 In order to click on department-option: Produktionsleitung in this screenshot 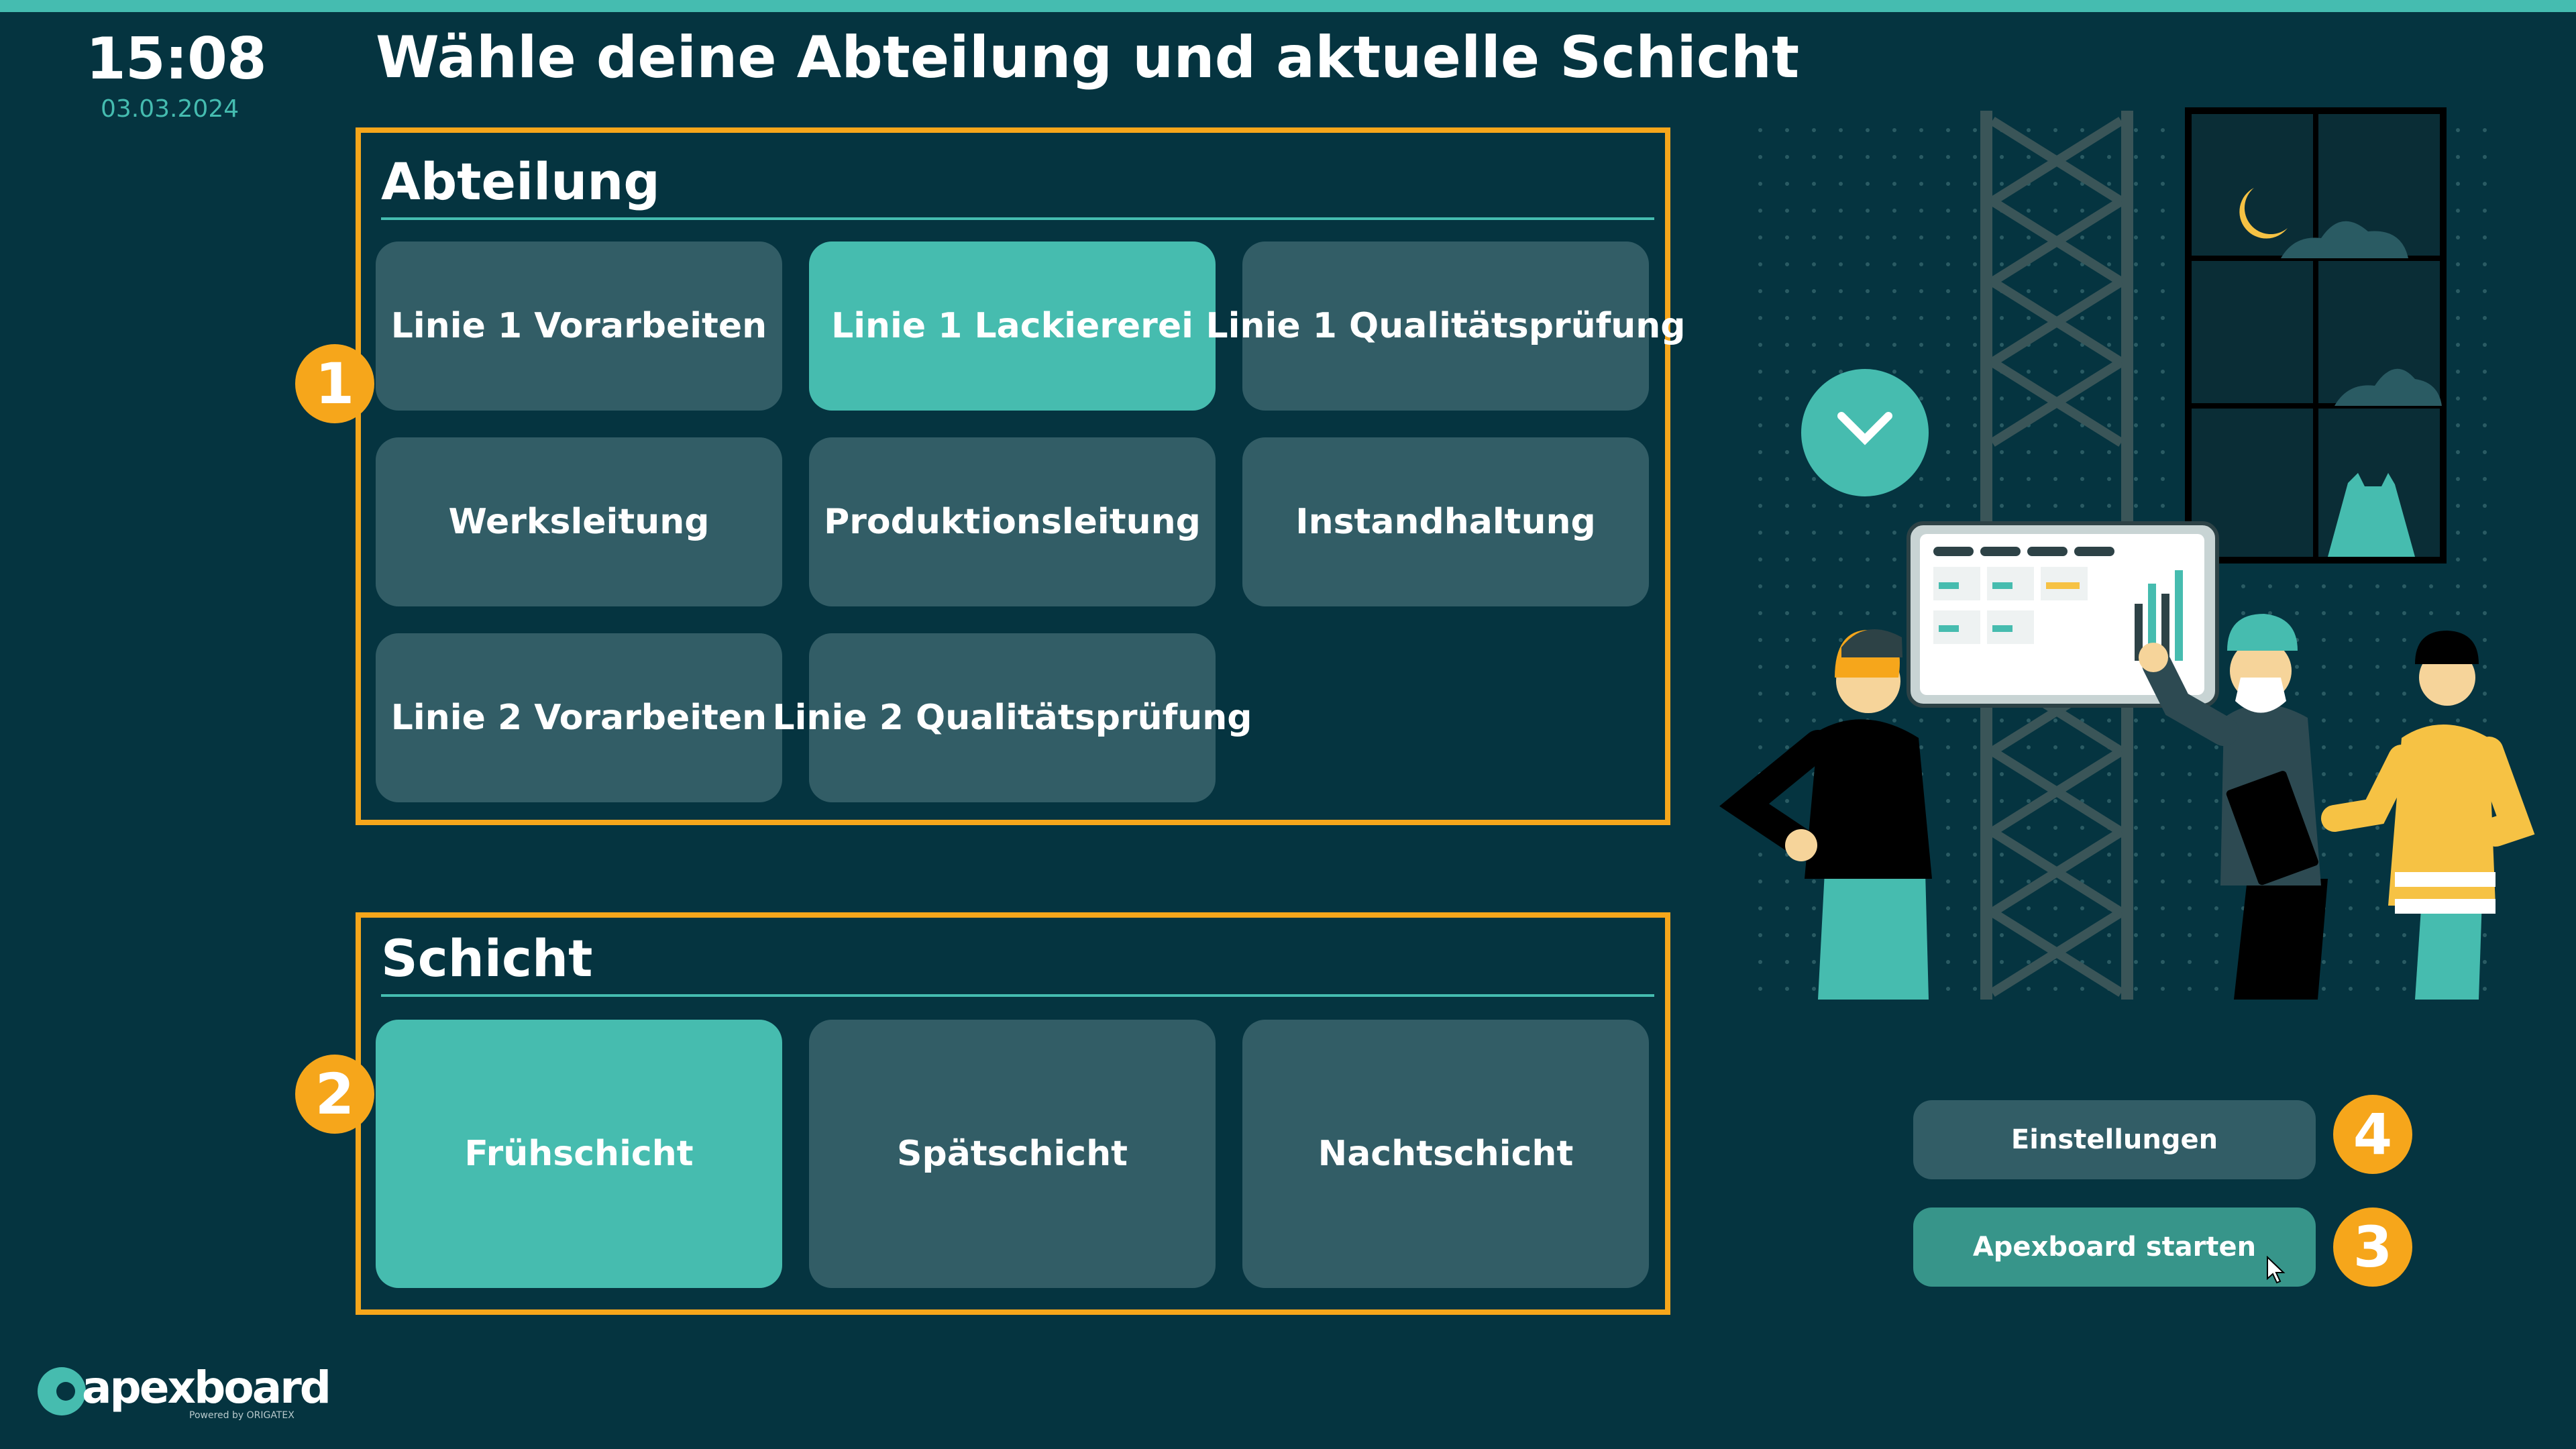, I will do `click(1012, 521)`.